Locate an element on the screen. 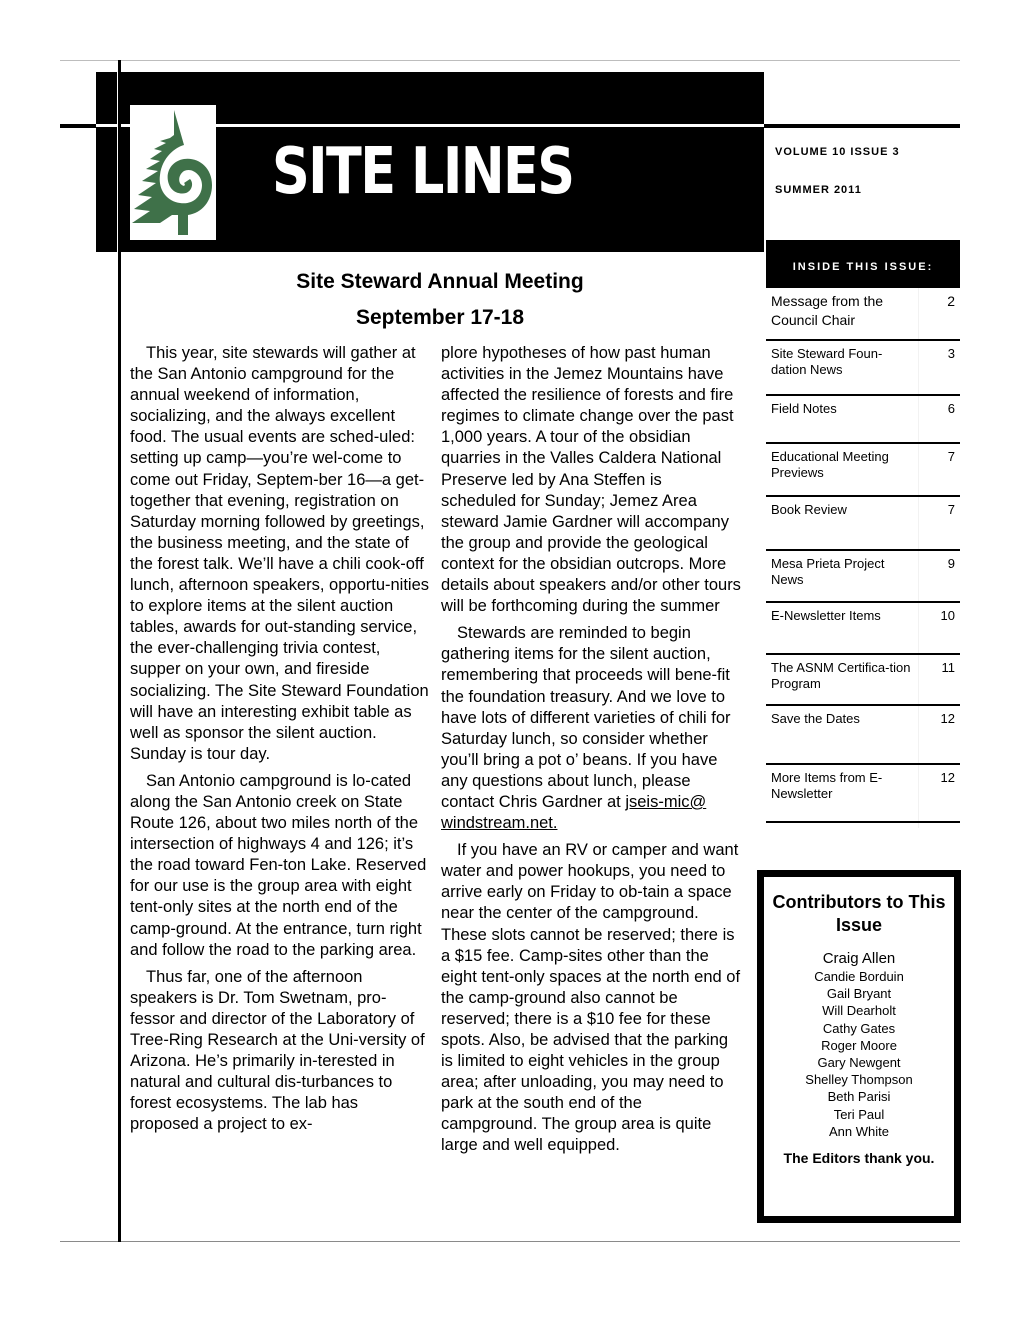 The width and height of the screenshot is (1020, 1320). toc-item-label: Mesa Prieta Project News is located at coordinates (828, 571).